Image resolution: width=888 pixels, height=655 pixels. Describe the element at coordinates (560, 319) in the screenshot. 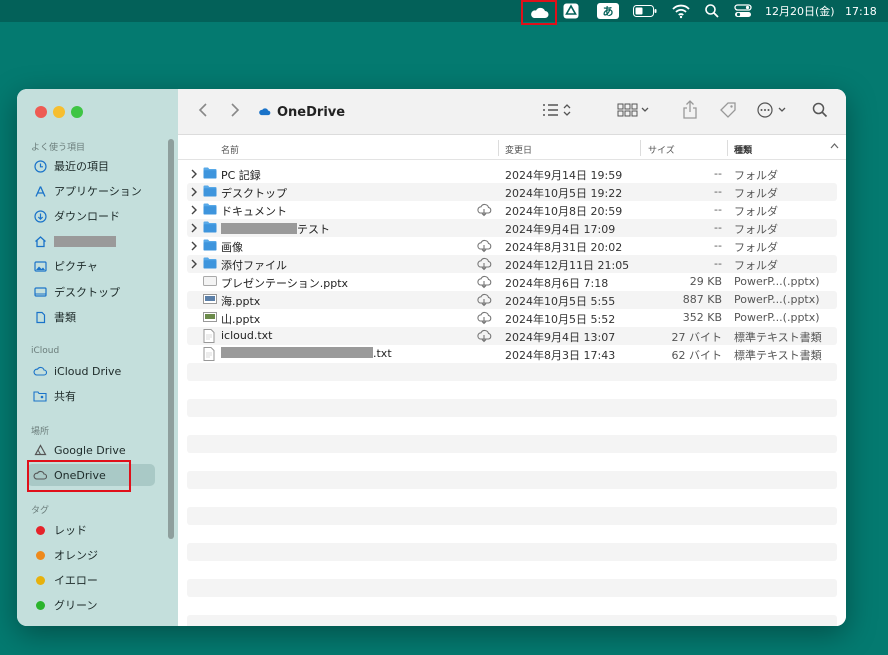

I see `file-modified: 2024年10月5日 5:52` at that location.